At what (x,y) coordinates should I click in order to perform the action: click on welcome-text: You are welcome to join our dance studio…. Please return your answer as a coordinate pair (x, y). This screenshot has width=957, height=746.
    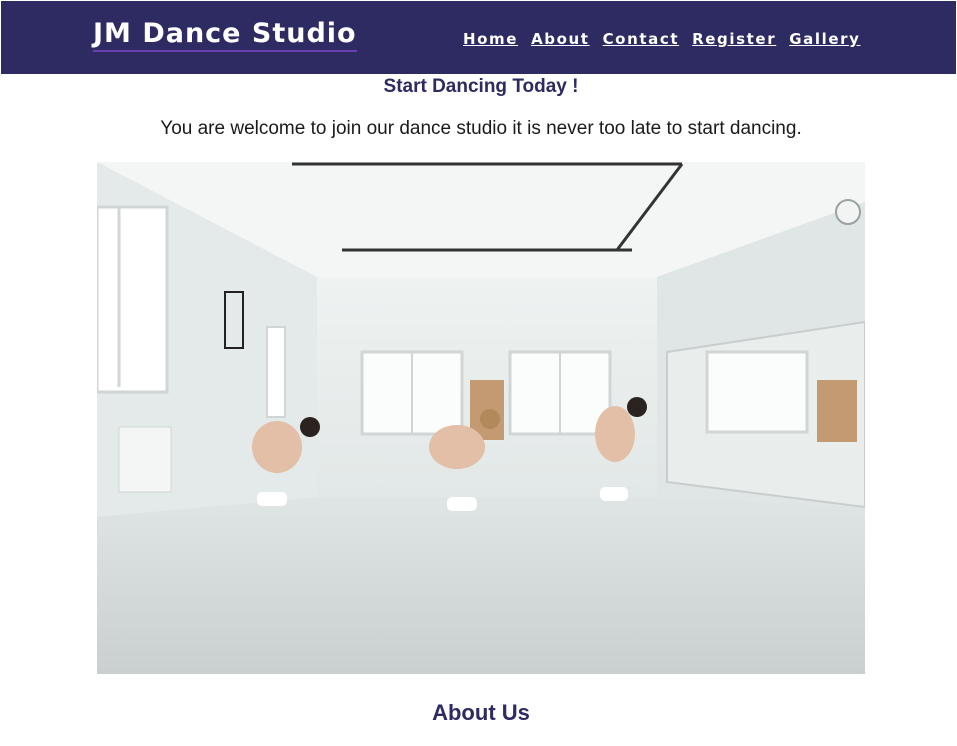
    Looking at the image, I should click on (481, 128).